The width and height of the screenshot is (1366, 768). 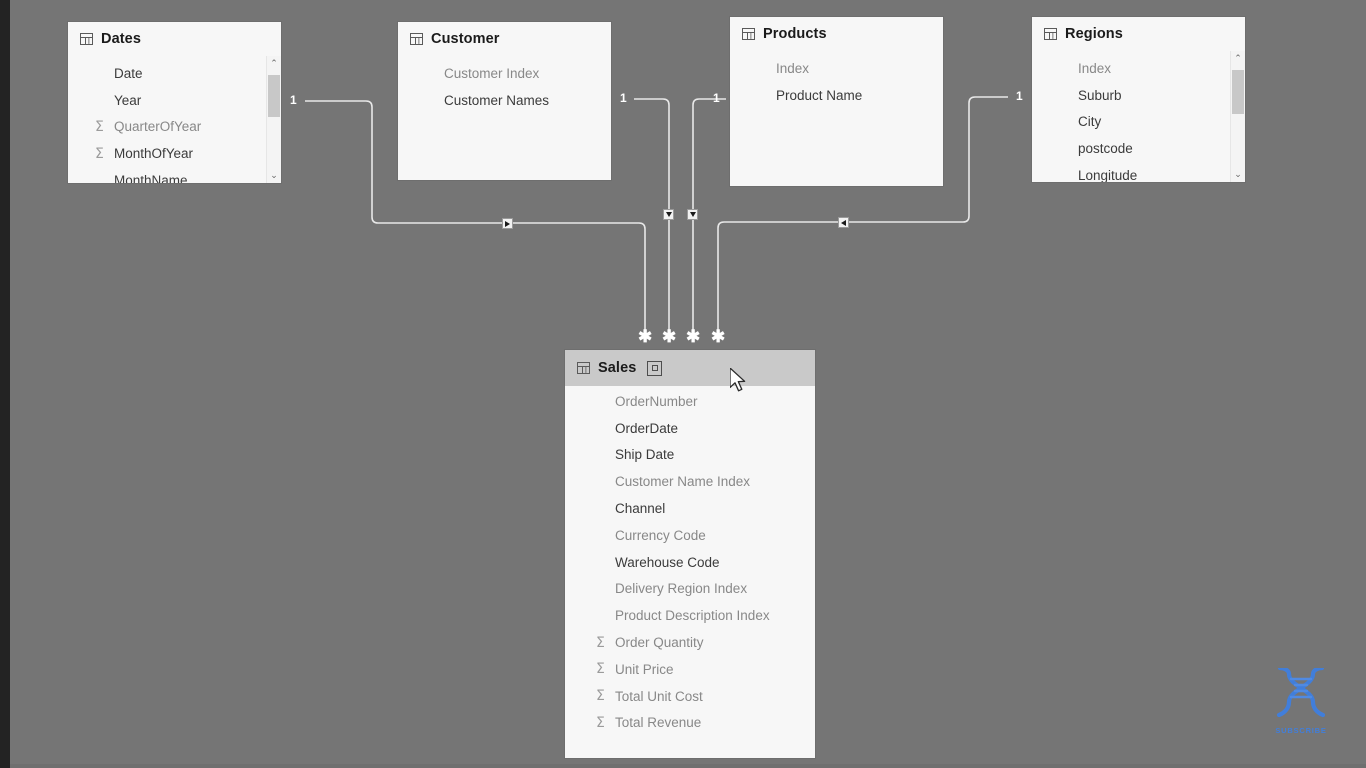 What do you see at coordinates (617, 368) in the screenshot?
I see `table-title: Sales` at bounding box center [617, 368].